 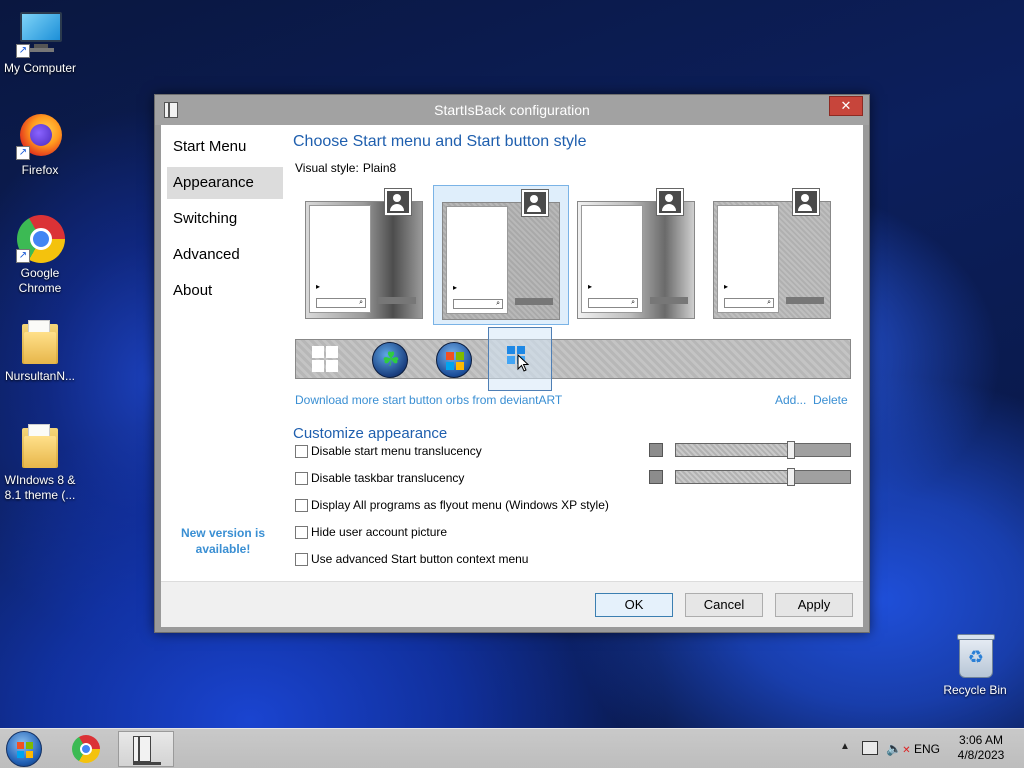 What do you see at coordinates (975, 690) in the screenshot?
I see `desktop-icon-label: Recycle Bin` at bounding box center [975, 690].